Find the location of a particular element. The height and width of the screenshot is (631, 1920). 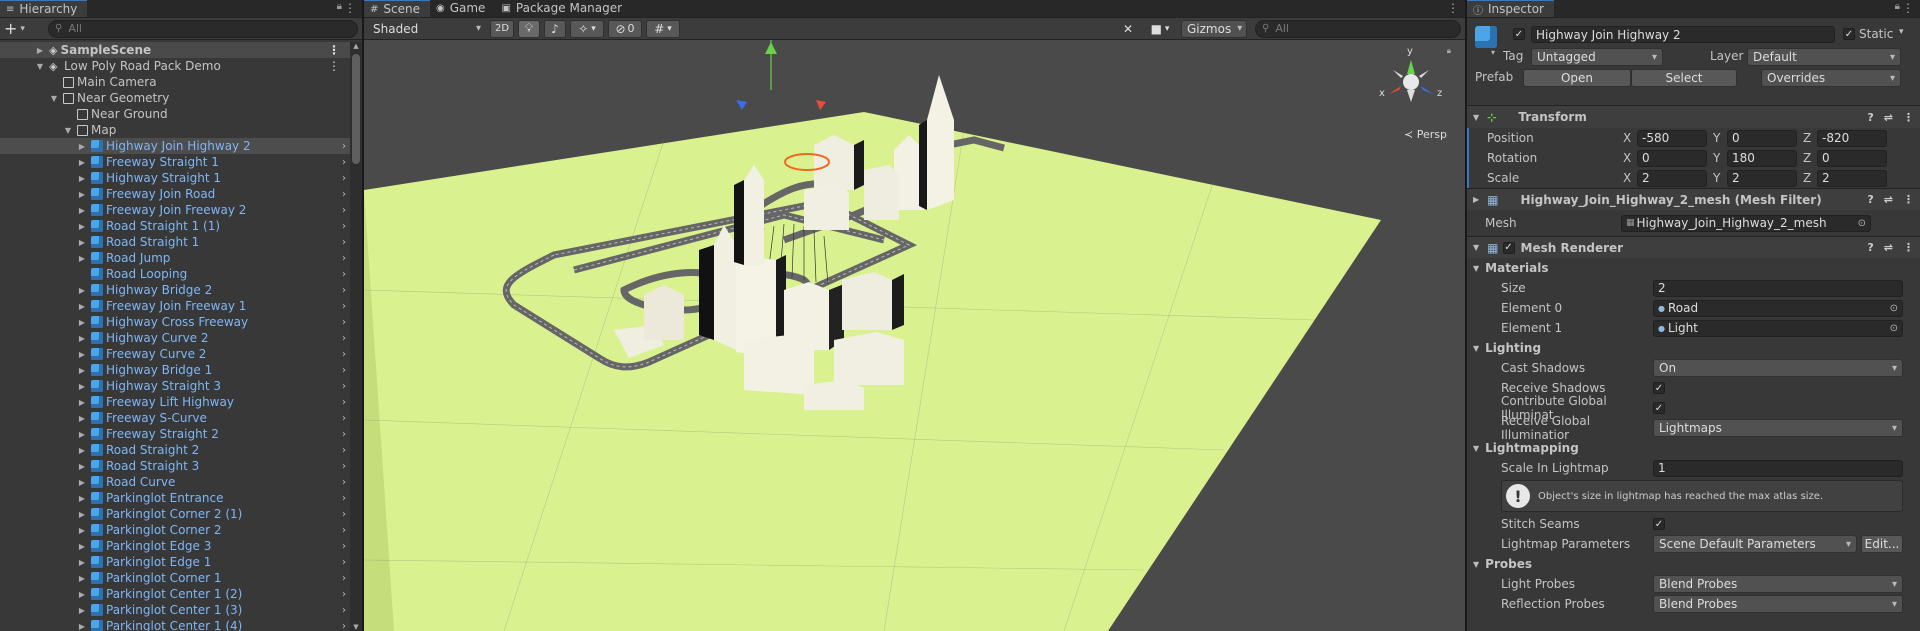

add-button: + ▾ is located at coordinates (24, 28).